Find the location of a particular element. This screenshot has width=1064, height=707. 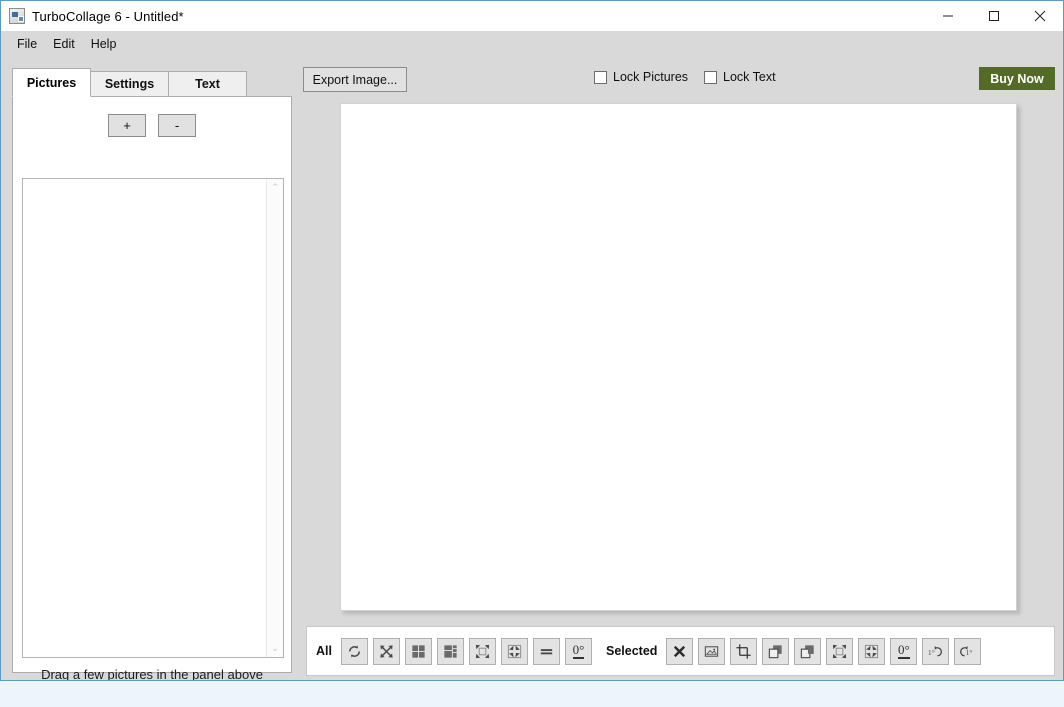

selected-group-label: Selected is located at coordinates (631, 651).